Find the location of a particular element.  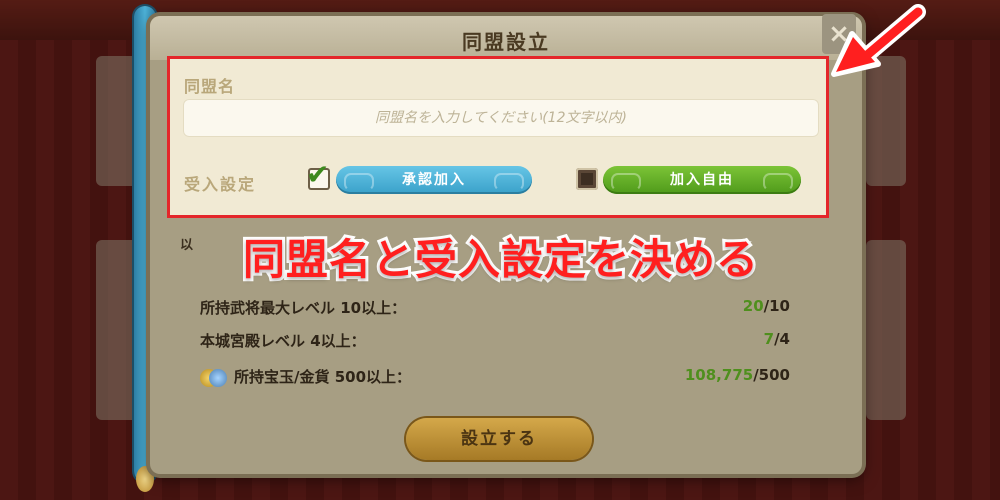

approval-checkbox: ✔ is located at coordinates (318, 174).